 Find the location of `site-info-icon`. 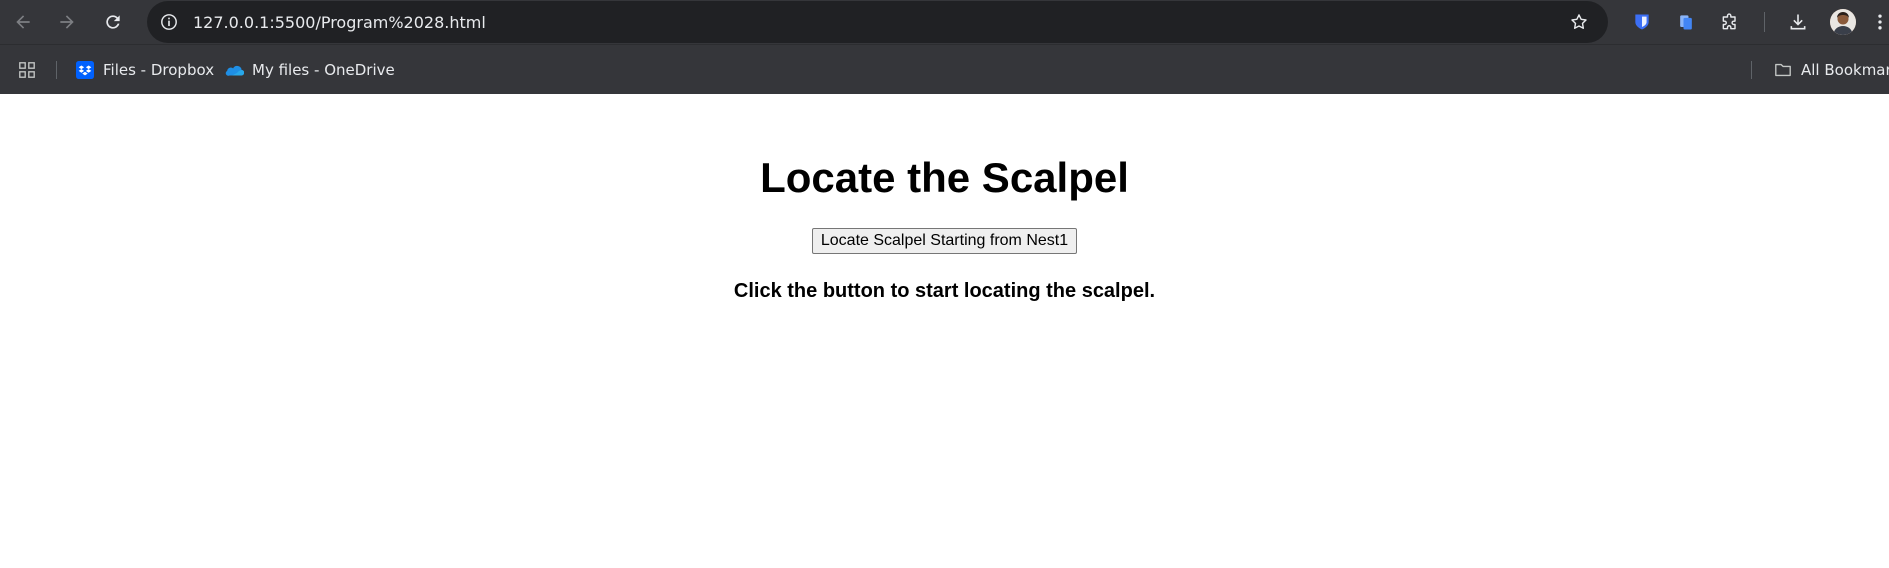

site-info-icon is located at coordinates (169, 22).